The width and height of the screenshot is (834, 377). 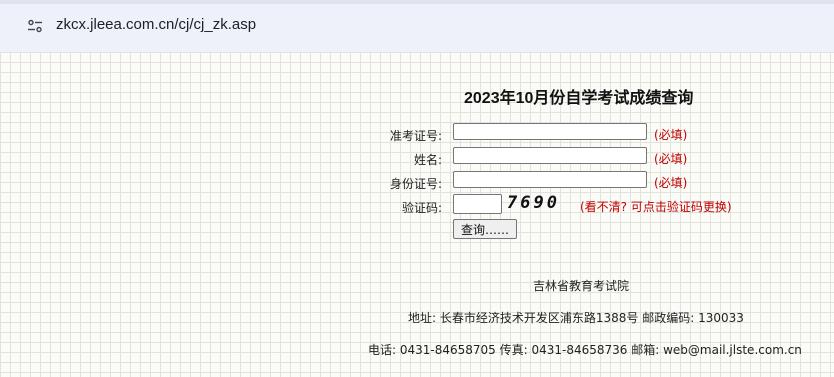 I want to click on name-label: 姓名:, so click(x=427, y=160).